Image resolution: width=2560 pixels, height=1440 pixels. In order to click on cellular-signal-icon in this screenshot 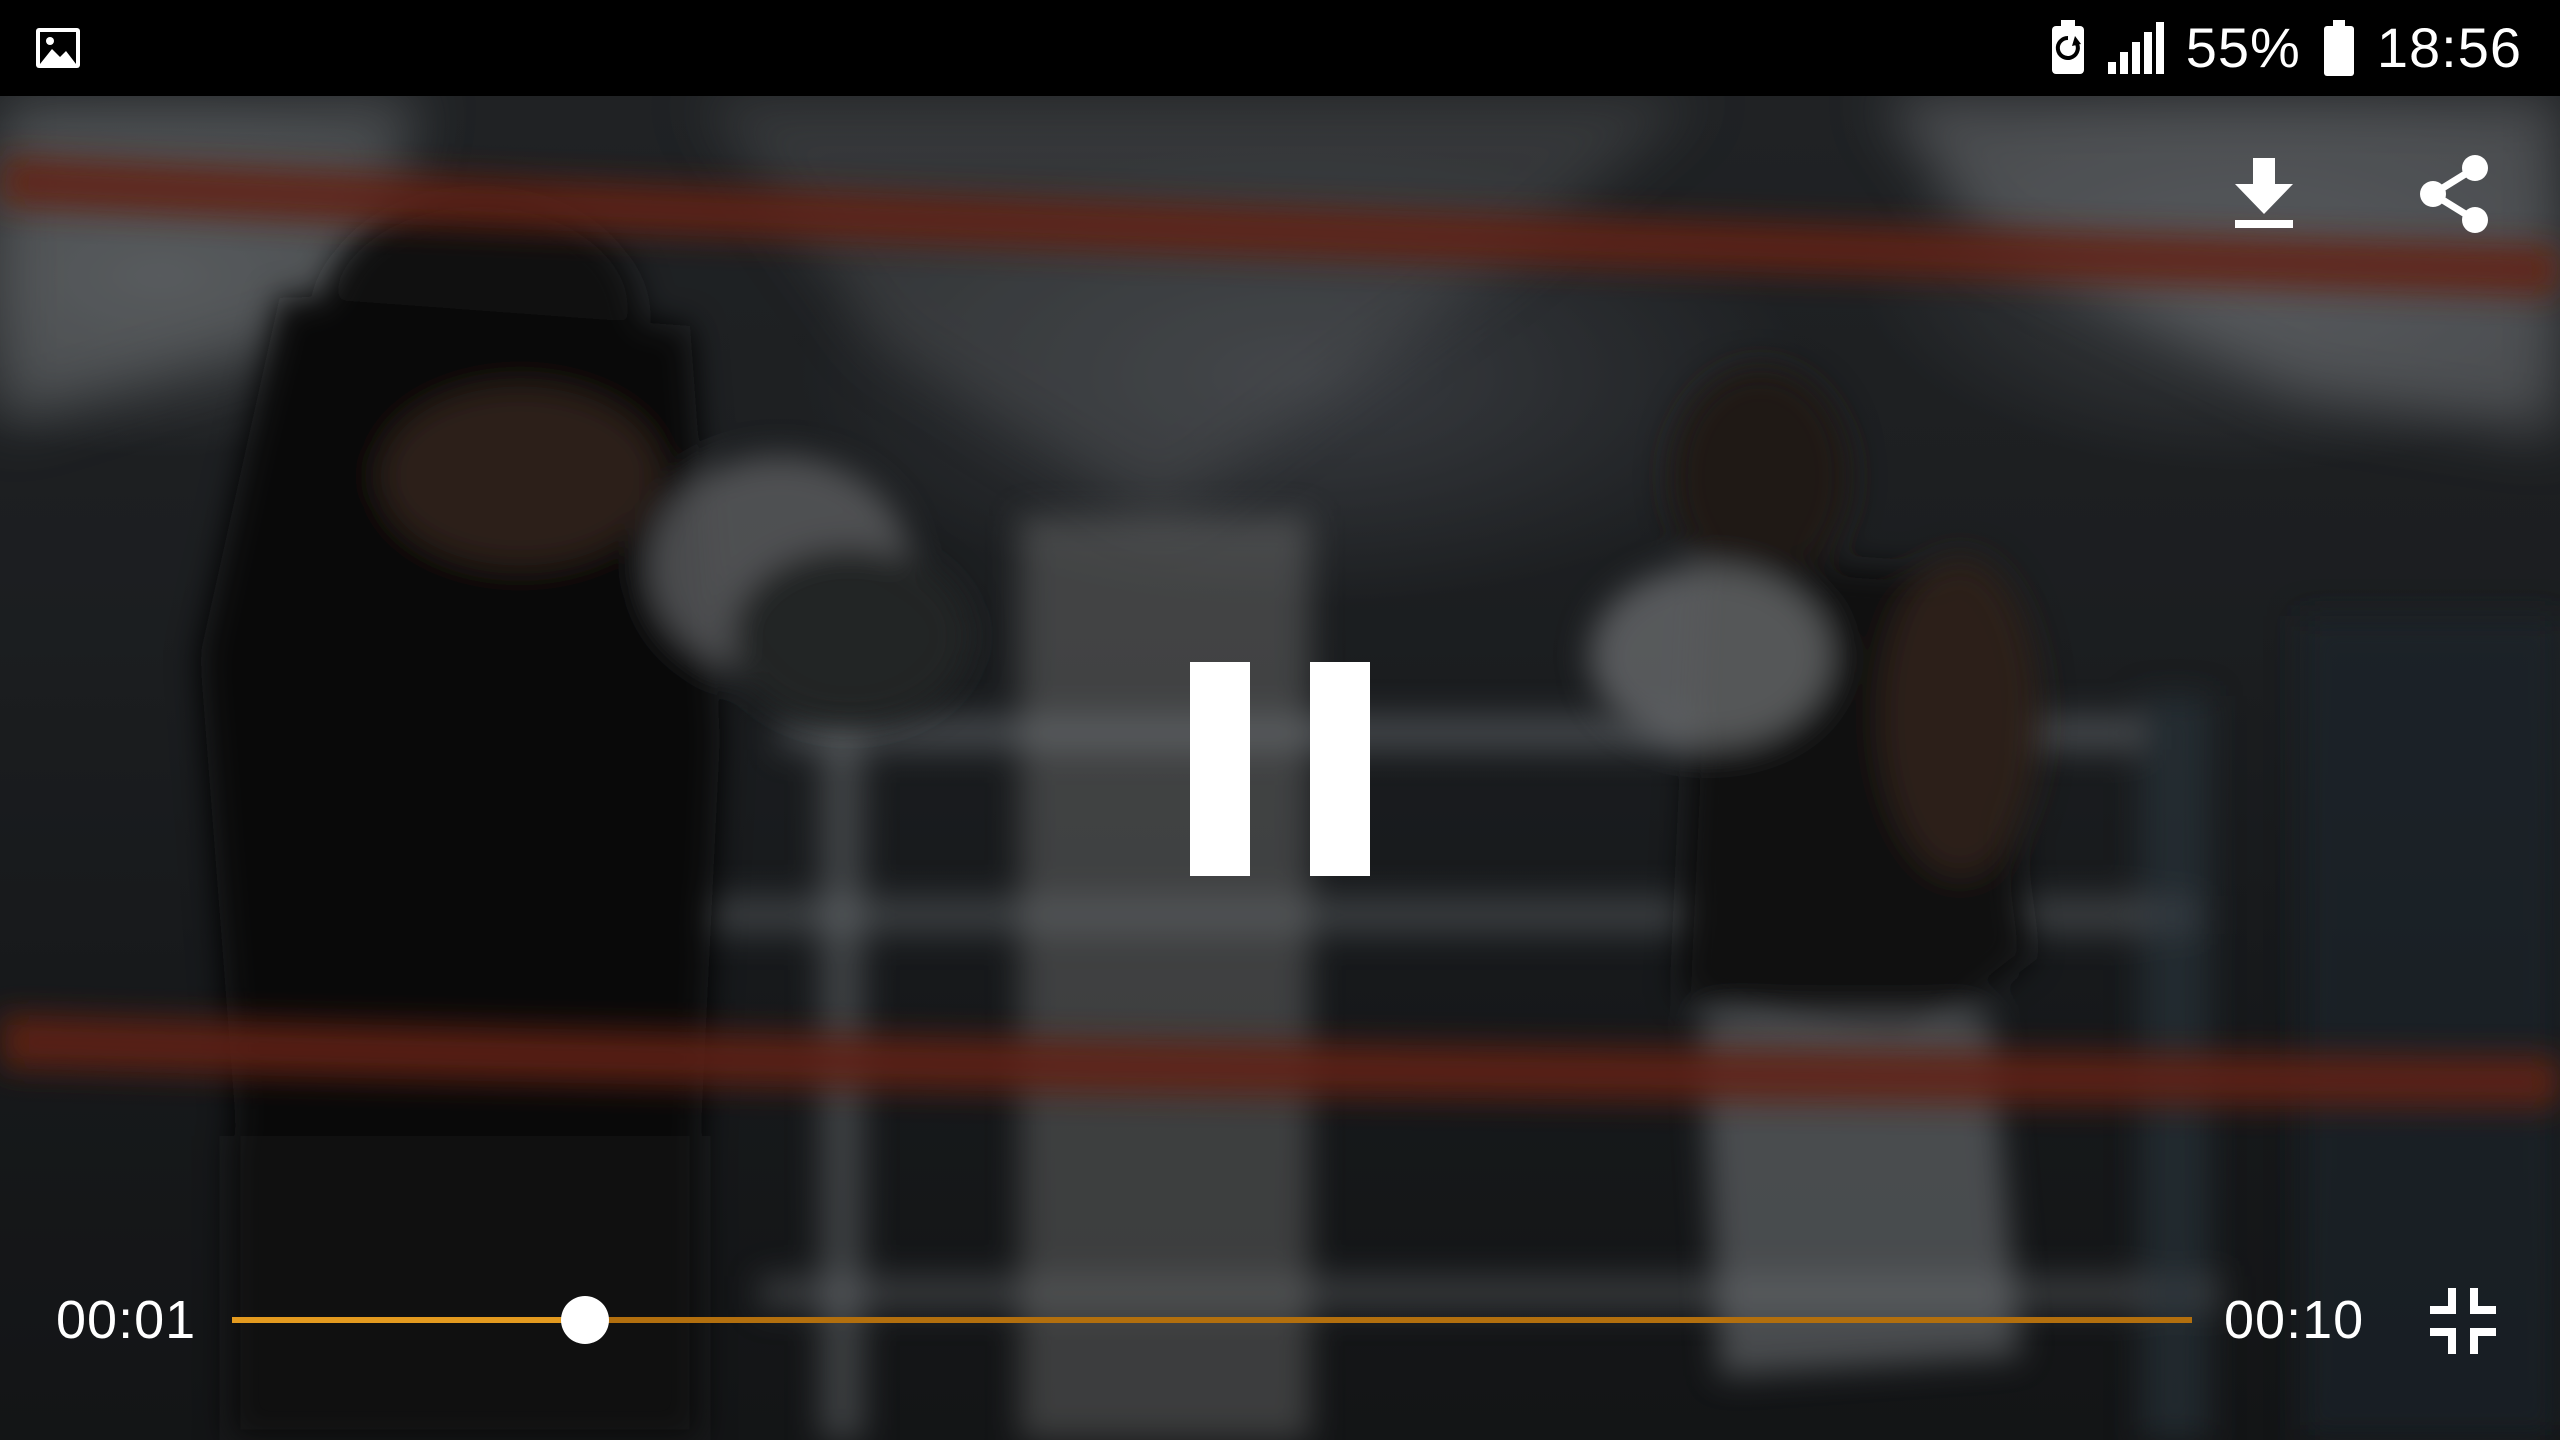, I will do `click(2135, 48)`.